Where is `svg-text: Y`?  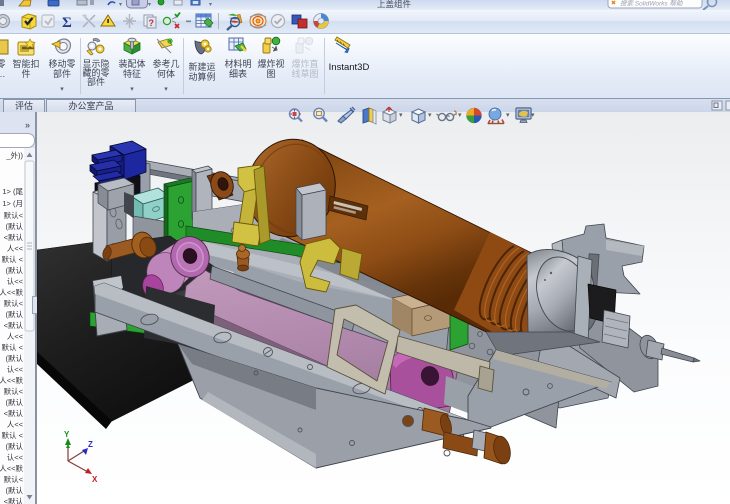
svg-text: Y is located at coordinates (67, 434).